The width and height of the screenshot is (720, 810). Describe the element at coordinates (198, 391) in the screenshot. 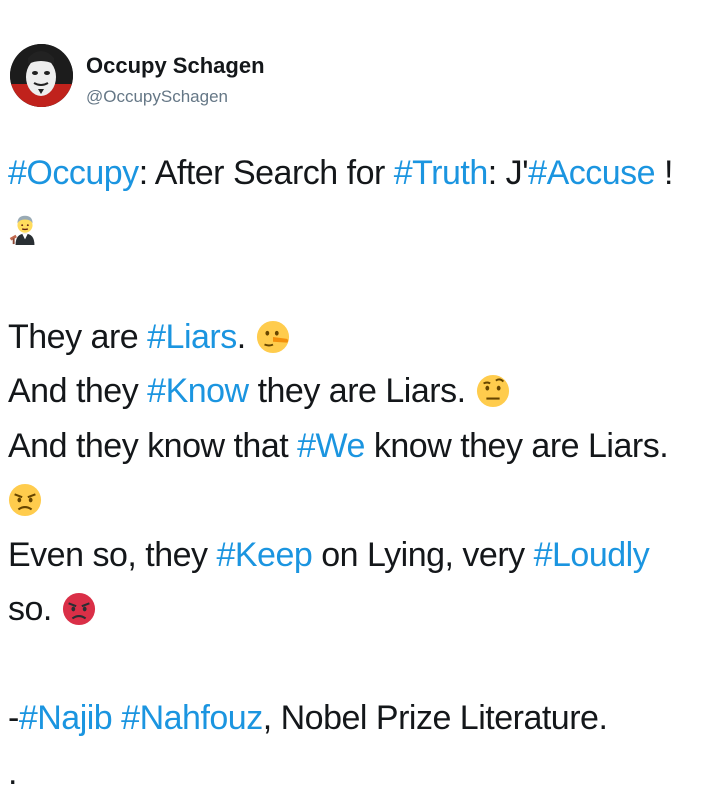

I see `hashtag-link: #Know` at that location.